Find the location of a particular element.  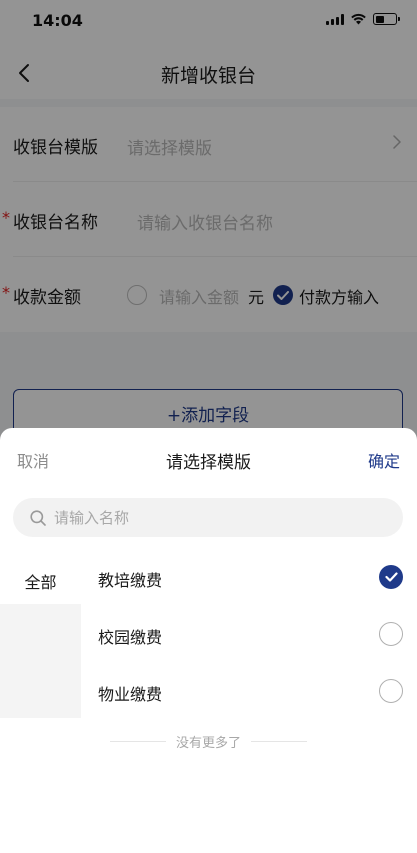

search-box is located at coordinates (208, 517).